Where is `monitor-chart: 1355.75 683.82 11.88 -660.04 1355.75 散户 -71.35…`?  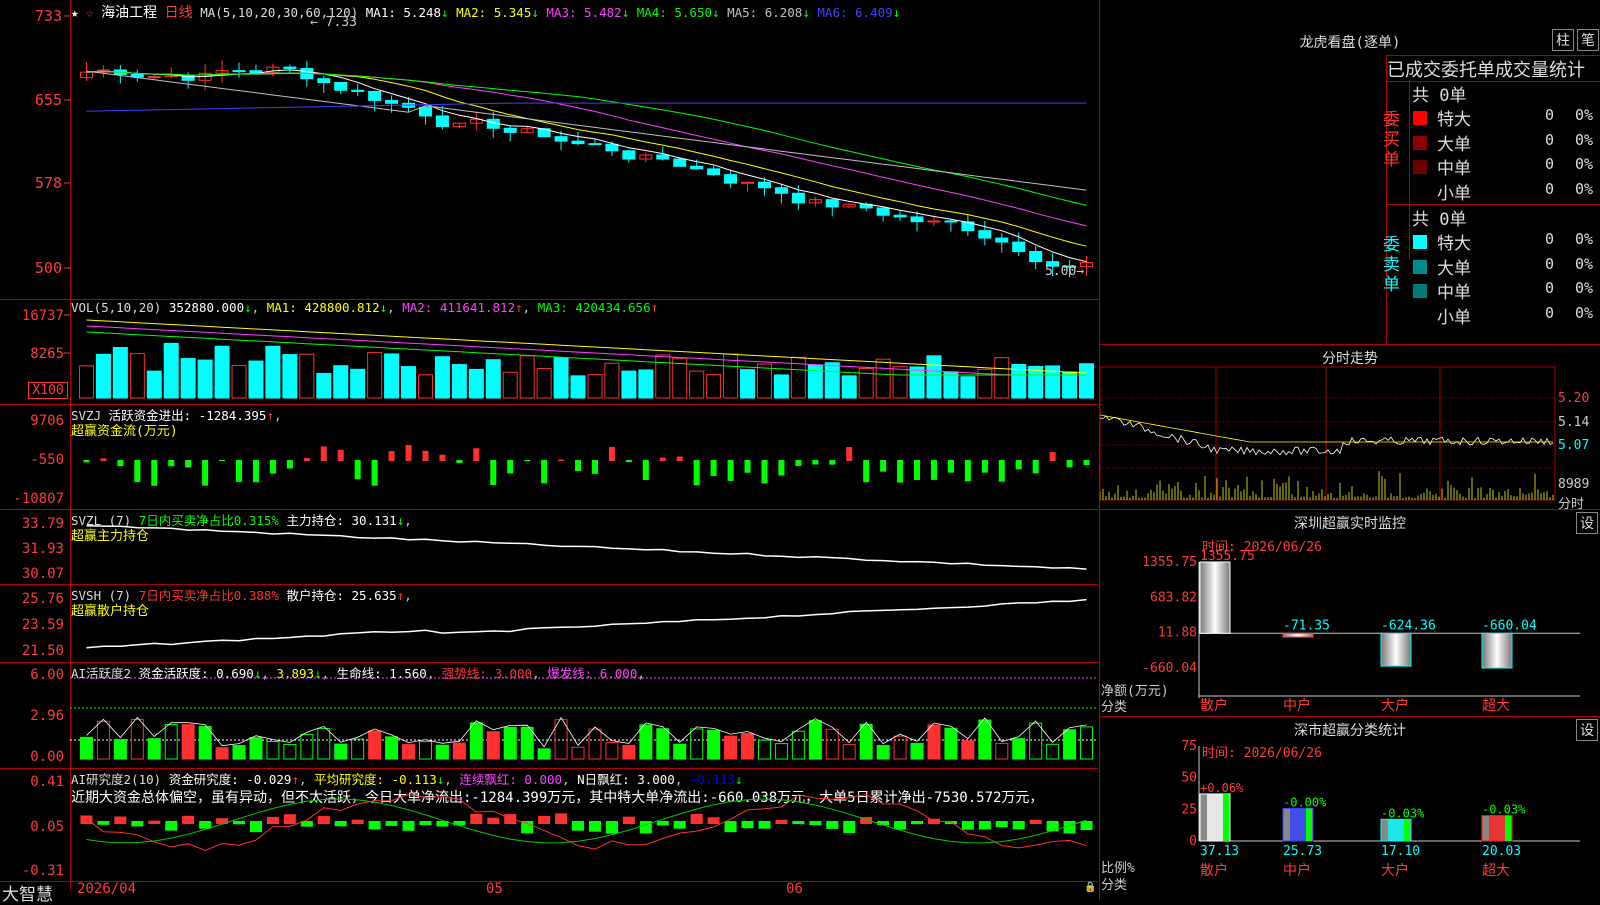
monitor-chart: 1355.75 683.82 11.88 -660.04 1355.75 散户 -71.35… is located at coordinates (1350, 613).